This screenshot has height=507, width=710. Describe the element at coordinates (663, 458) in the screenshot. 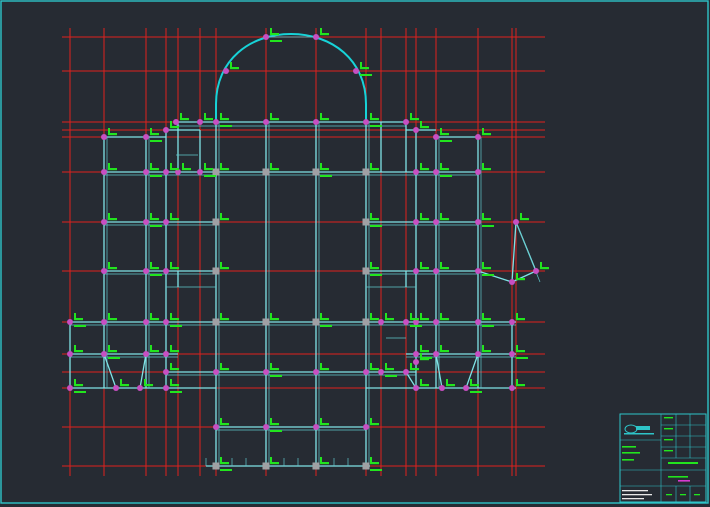

I see `title-block` at that location.